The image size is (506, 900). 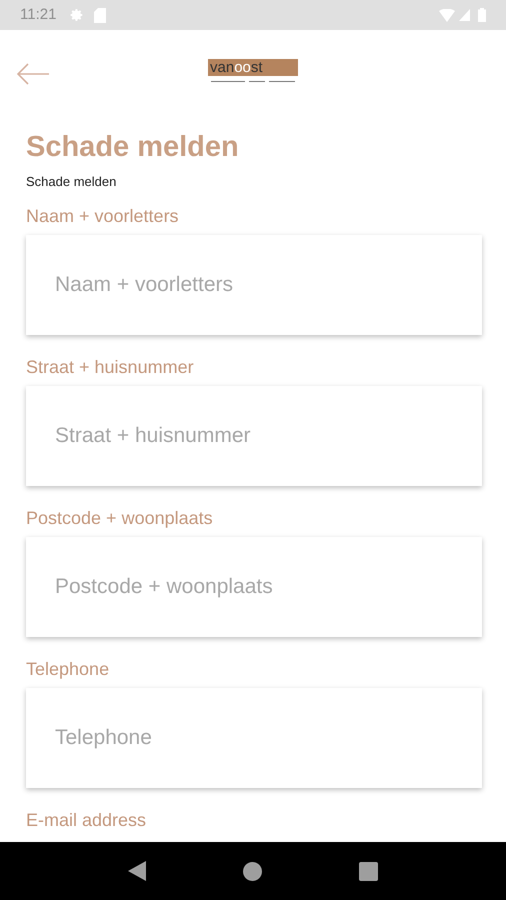 What do you see at coordinates (110, 366) in the screenshot?
I see `field-label: Straat + huisnummer` at bounding box center [110, 366].